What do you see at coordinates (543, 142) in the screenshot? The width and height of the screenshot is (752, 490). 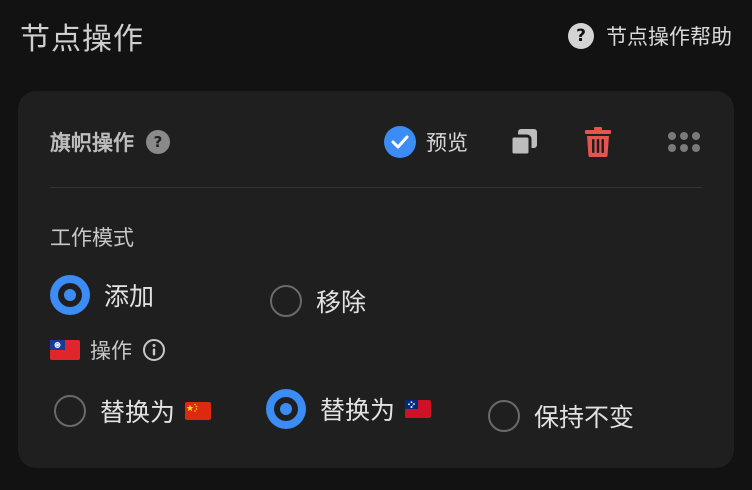 I see `card-actions: 预览` at bounding box center [543, 142].